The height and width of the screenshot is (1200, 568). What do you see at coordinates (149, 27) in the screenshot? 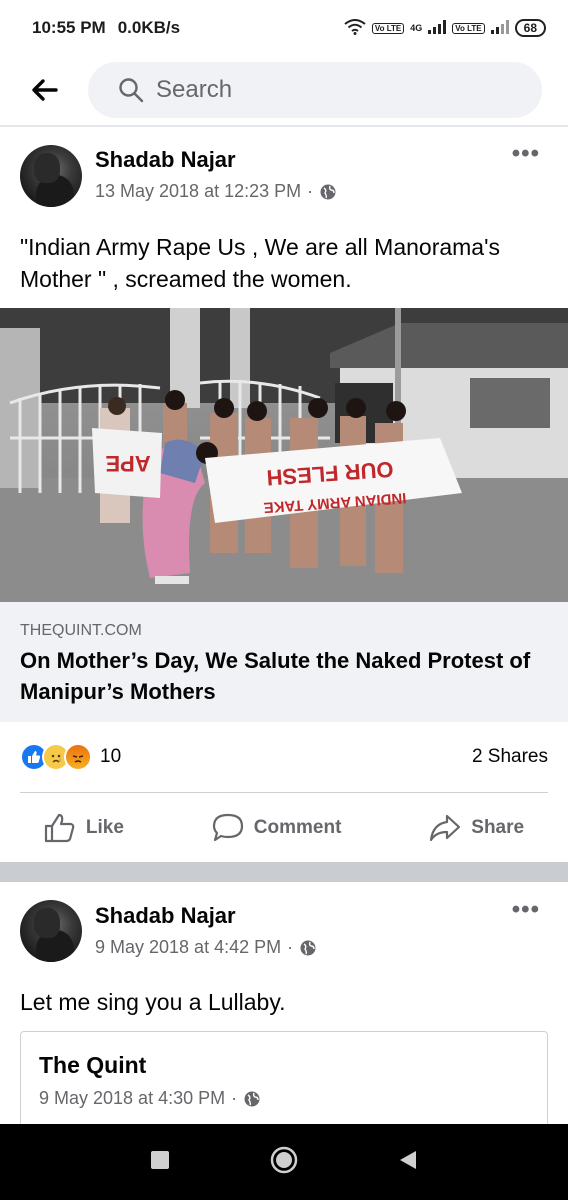
I see `network-speed: 0.0KB/s` at bounding box center [149, 27].